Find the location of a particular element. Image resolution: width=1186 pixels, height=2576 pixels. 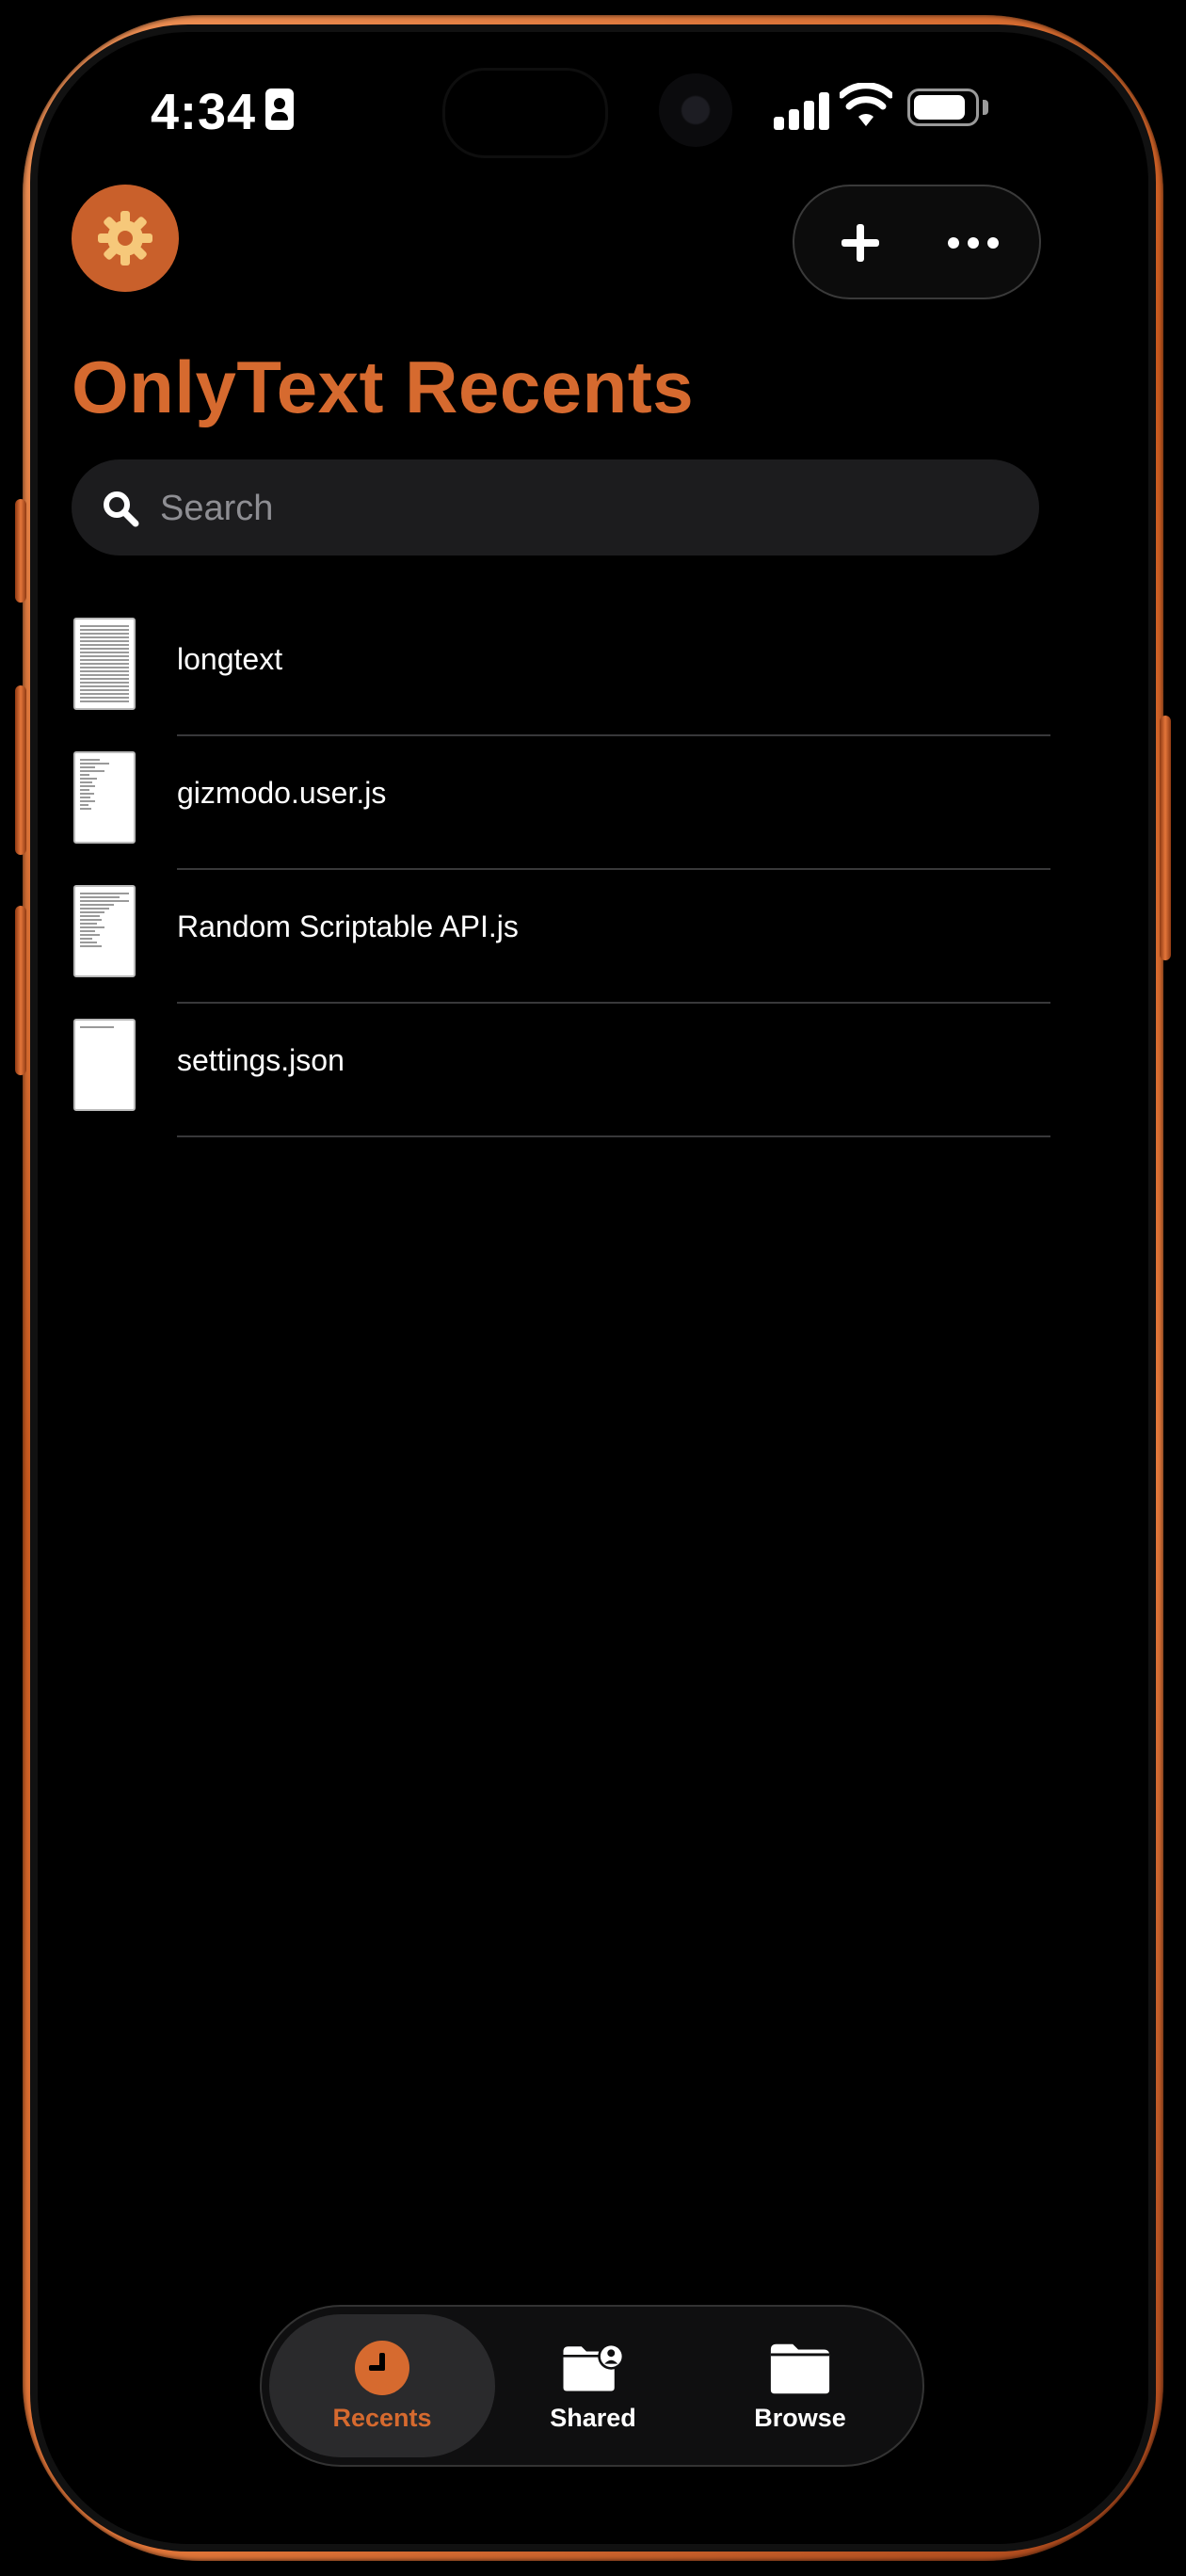

settings-button is located at coordinates (125, 238).